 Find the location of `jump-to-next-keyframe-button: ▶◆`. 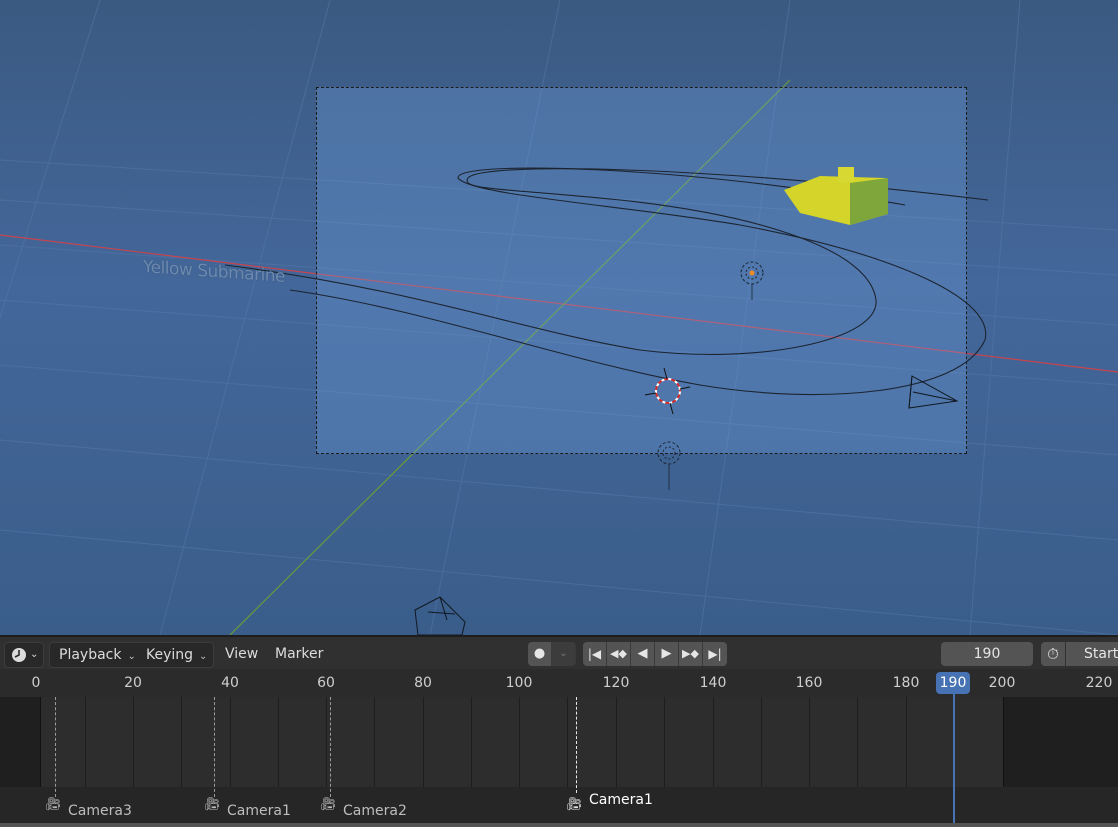

jump-to-next-keyframe-button: ▶◆ is located at coordinates (691, 654).